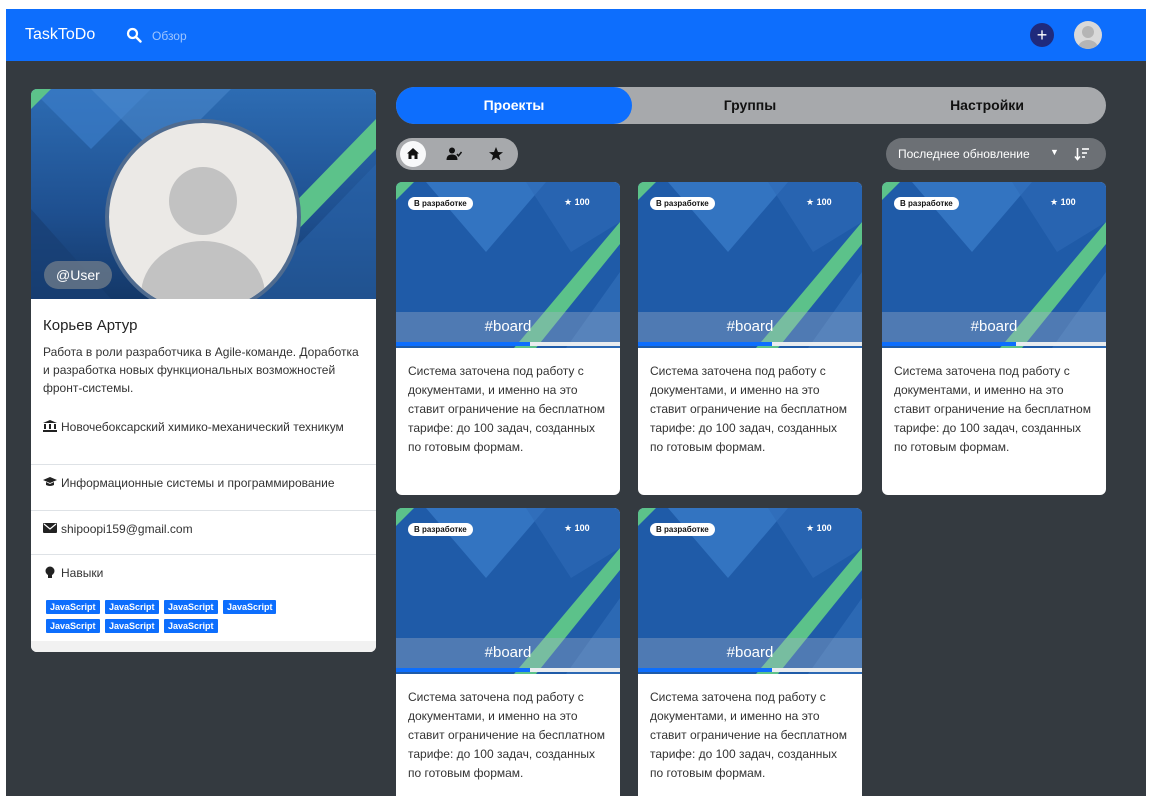 Image resolution: width=1152 pixels, height=796 pixels. What do you see at coordinates (203, 532) in the screenshot?
I see `email-row: shipoopi159@gmail.com` at bounding box center [203, 532].